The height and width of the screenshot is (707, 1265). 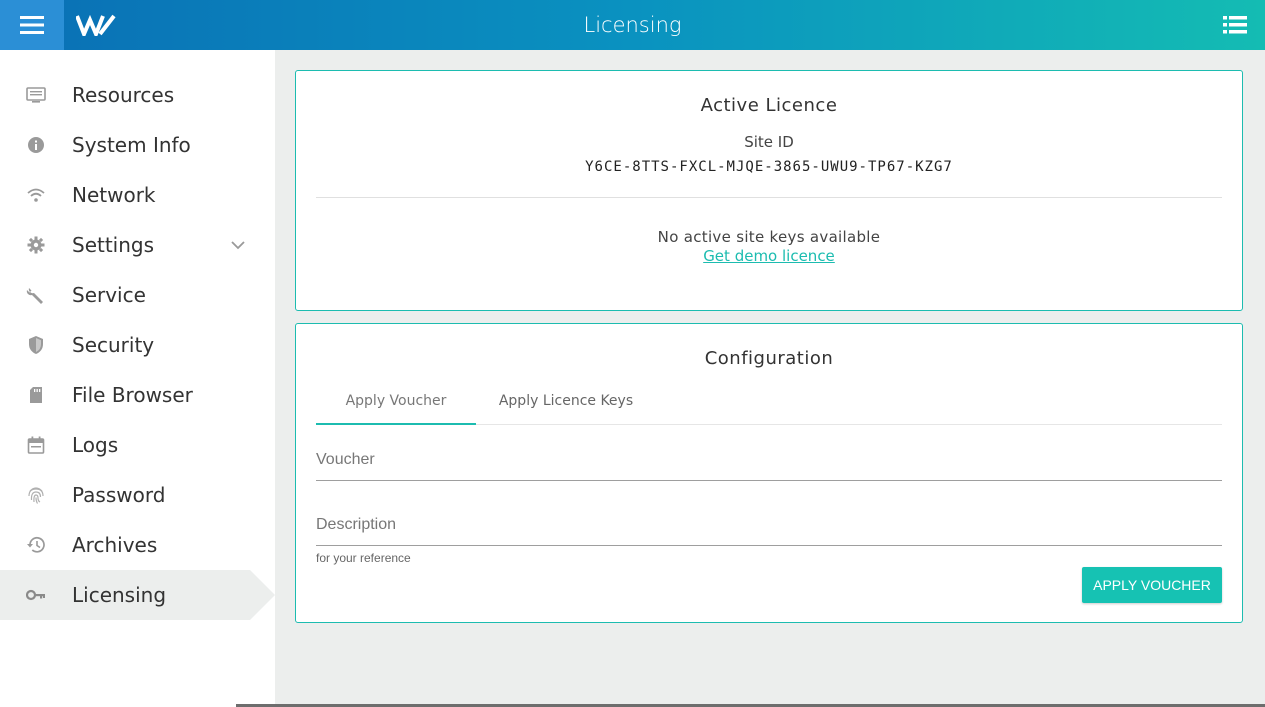 I want to click on brand-logo, so click(x=96, y=25).